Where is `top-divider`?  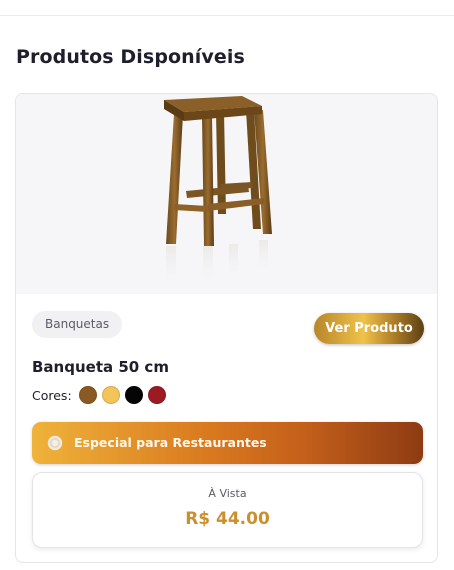
top-divider is located at coordinates (227, 15).